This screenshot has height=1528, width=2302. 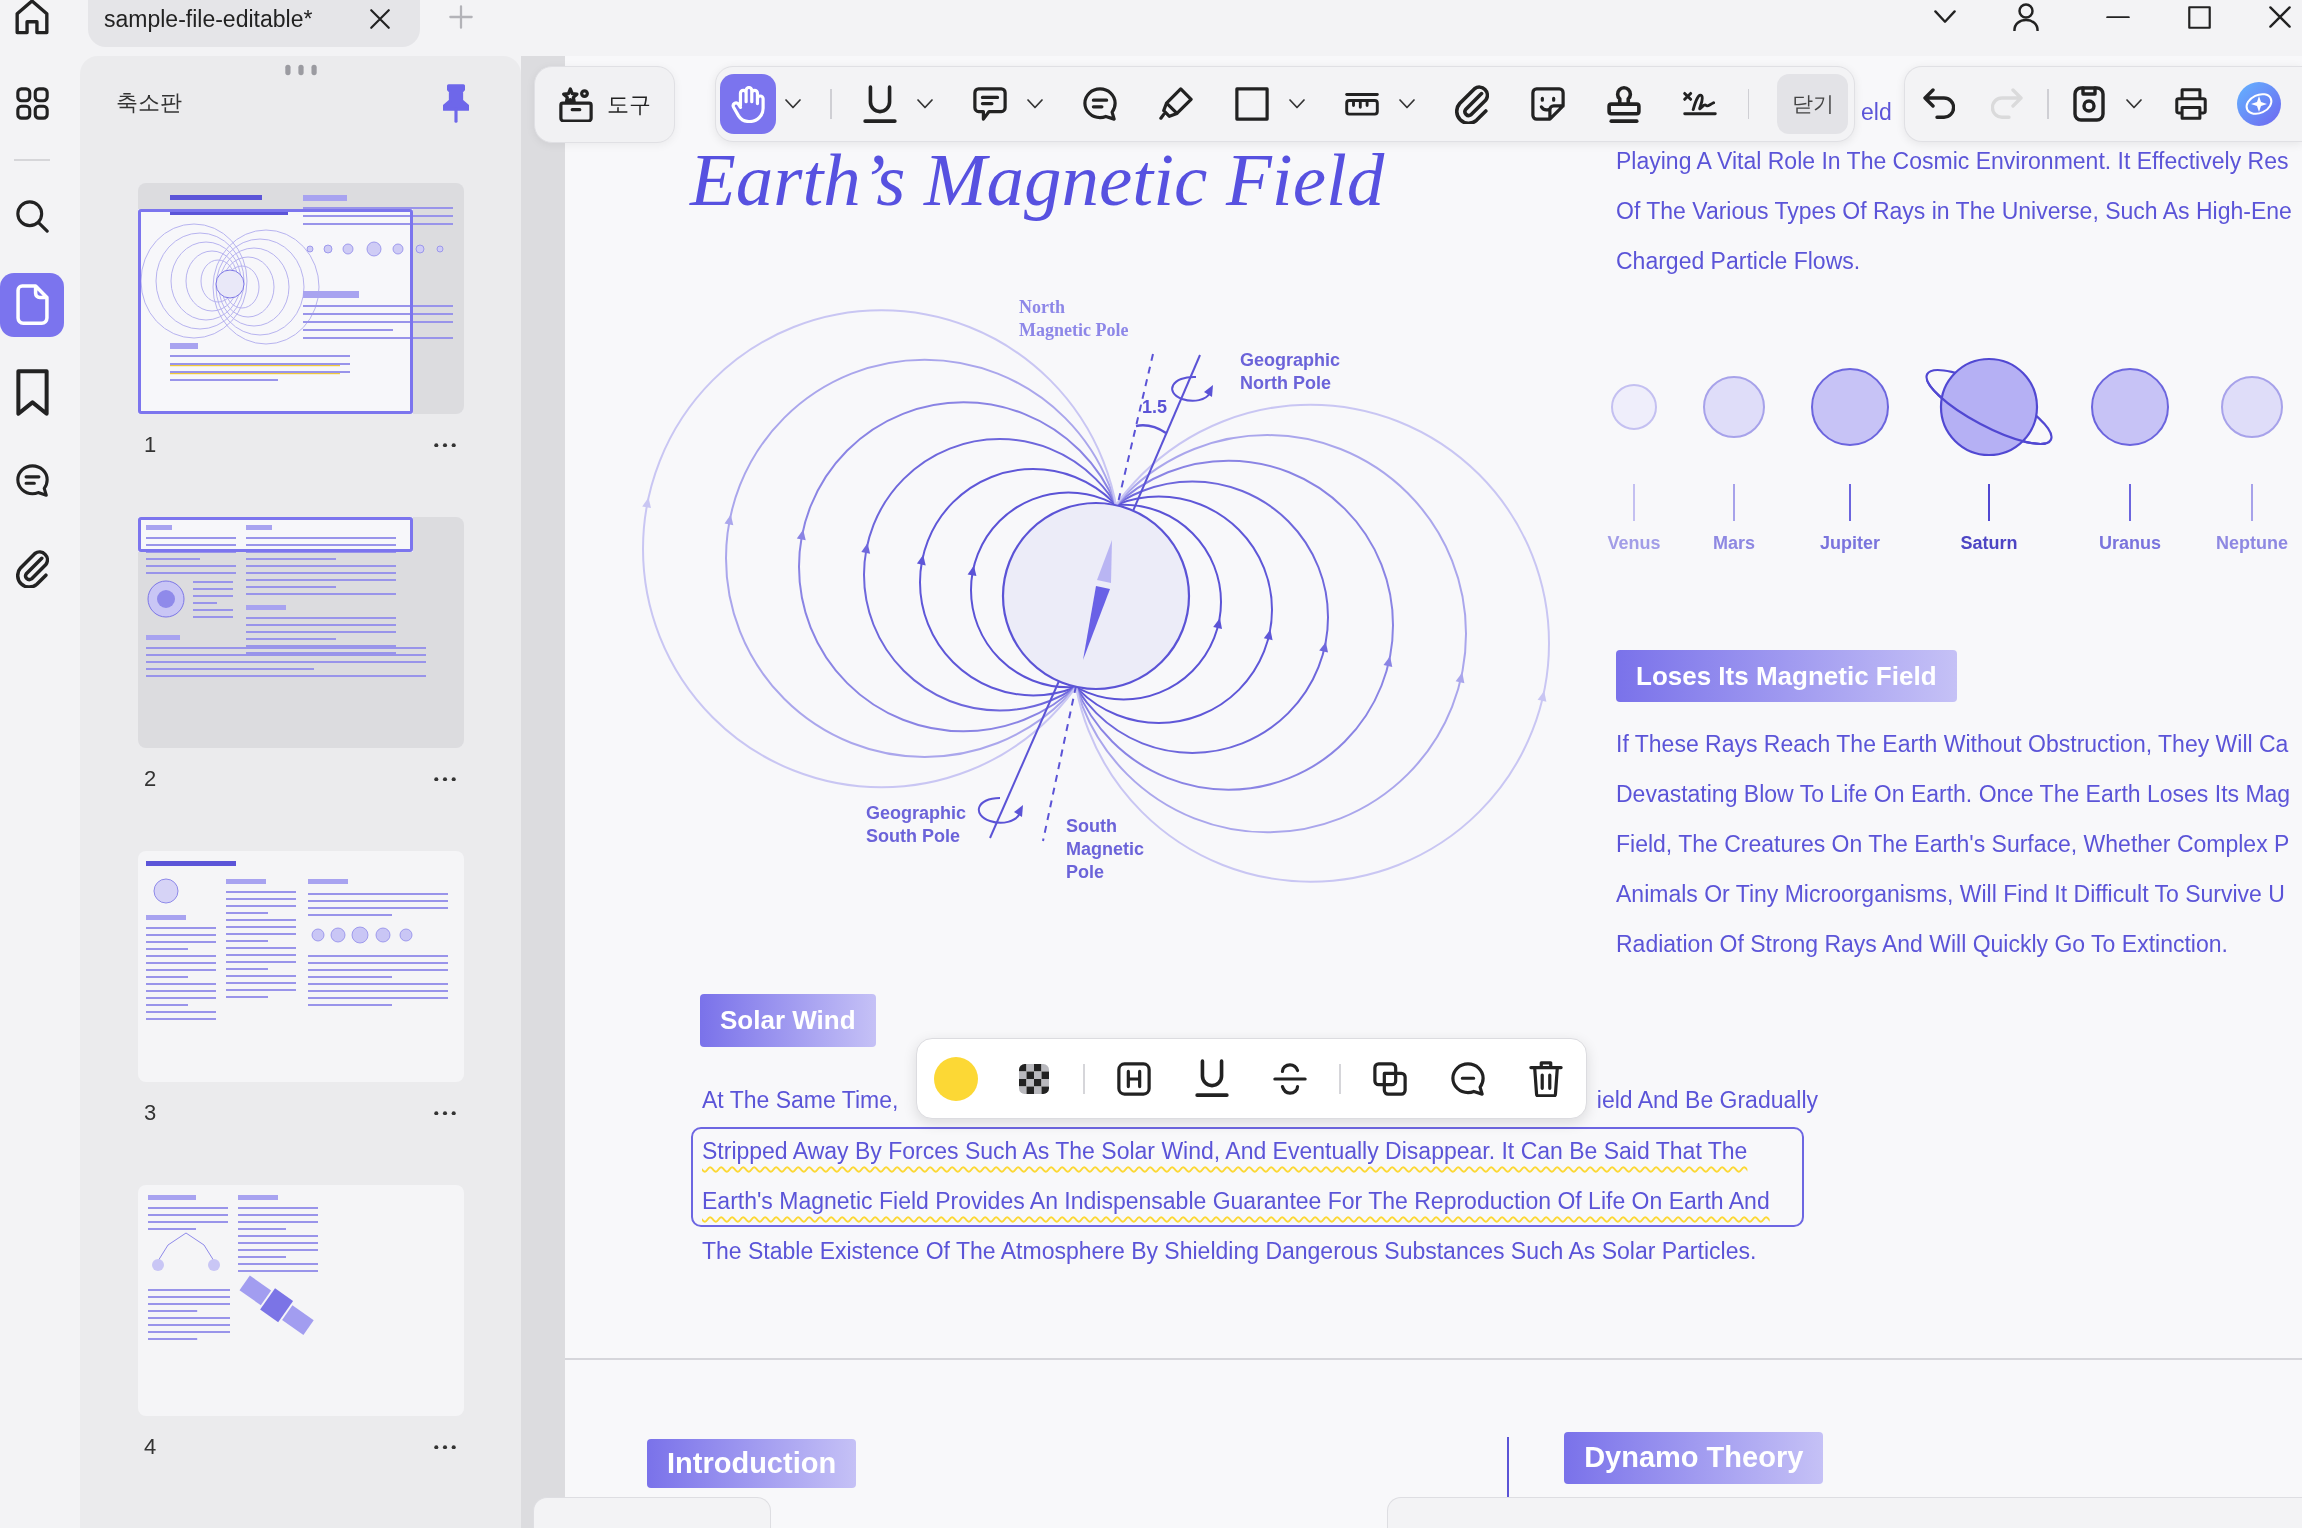 I want to click on drag-handle-icon, so click(x=300, y=70).